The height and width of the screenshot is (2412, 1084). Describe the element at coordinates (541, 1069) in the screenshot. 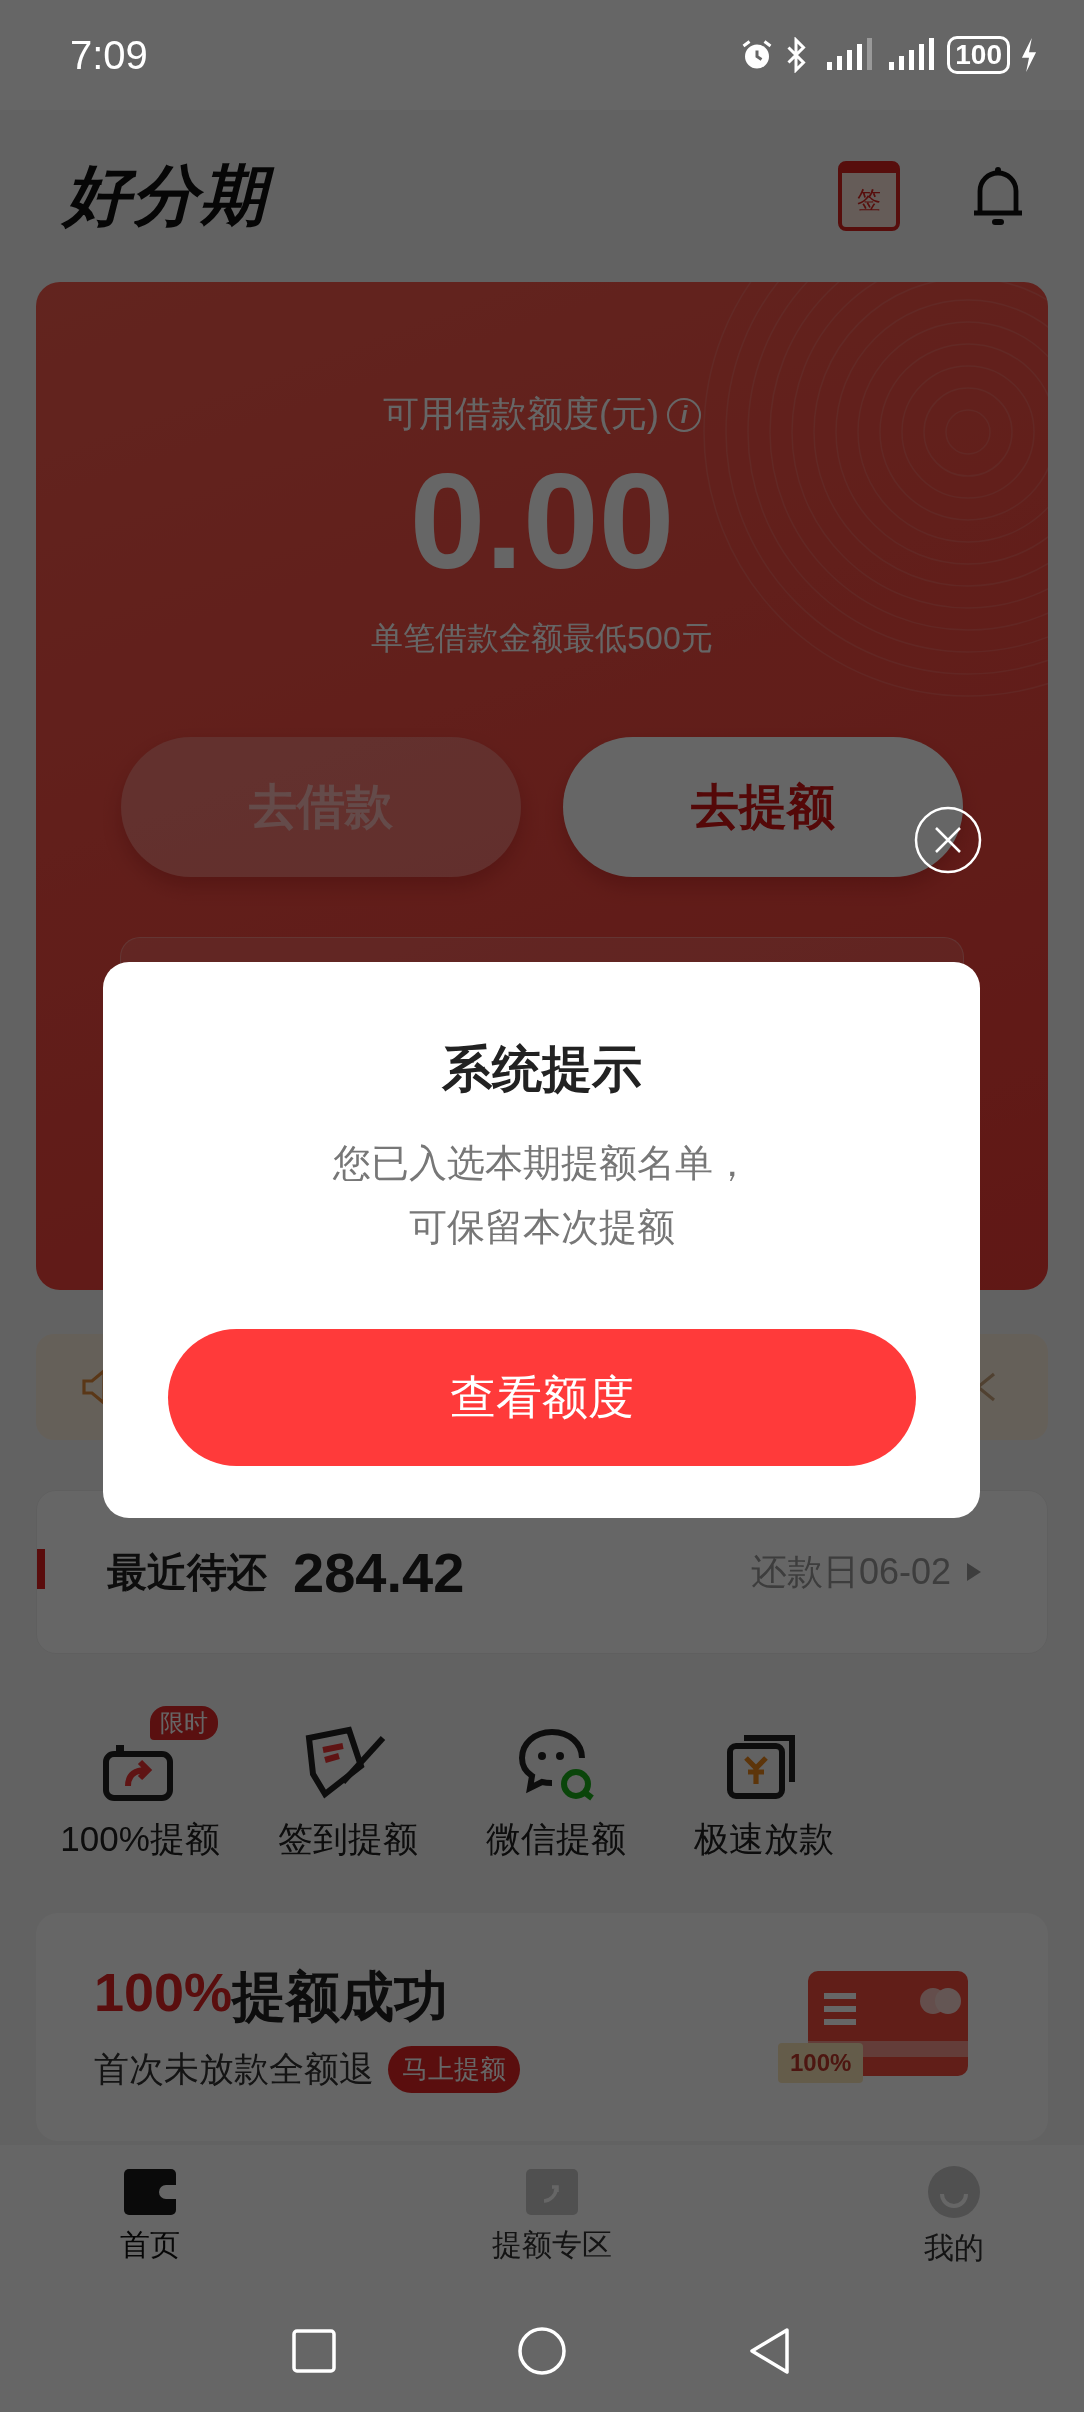

I see `dialog-title: 系统提示` at that location.